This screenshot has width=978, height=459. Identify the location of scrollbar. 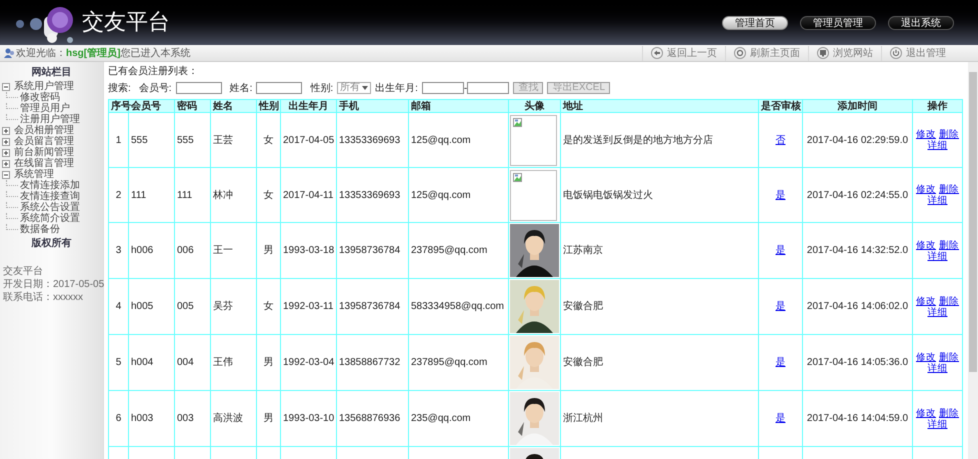
(973, 260).